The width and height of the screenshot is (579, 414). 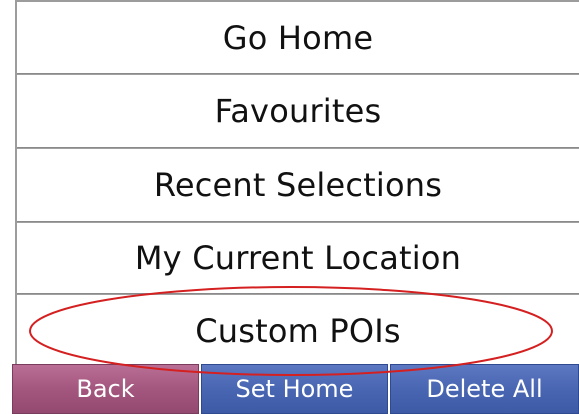 I want to click on menu-item-label: My Current Location, so click(x=298, y=258).